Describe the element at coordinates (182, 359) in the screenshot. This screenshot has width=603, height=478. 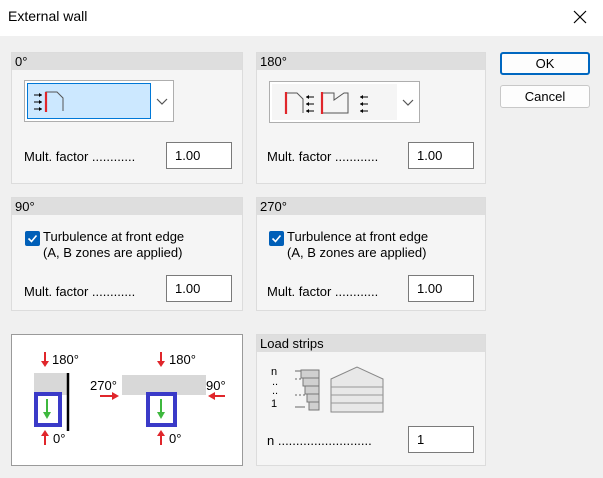
I see `label-180-right: 180°` at that location.